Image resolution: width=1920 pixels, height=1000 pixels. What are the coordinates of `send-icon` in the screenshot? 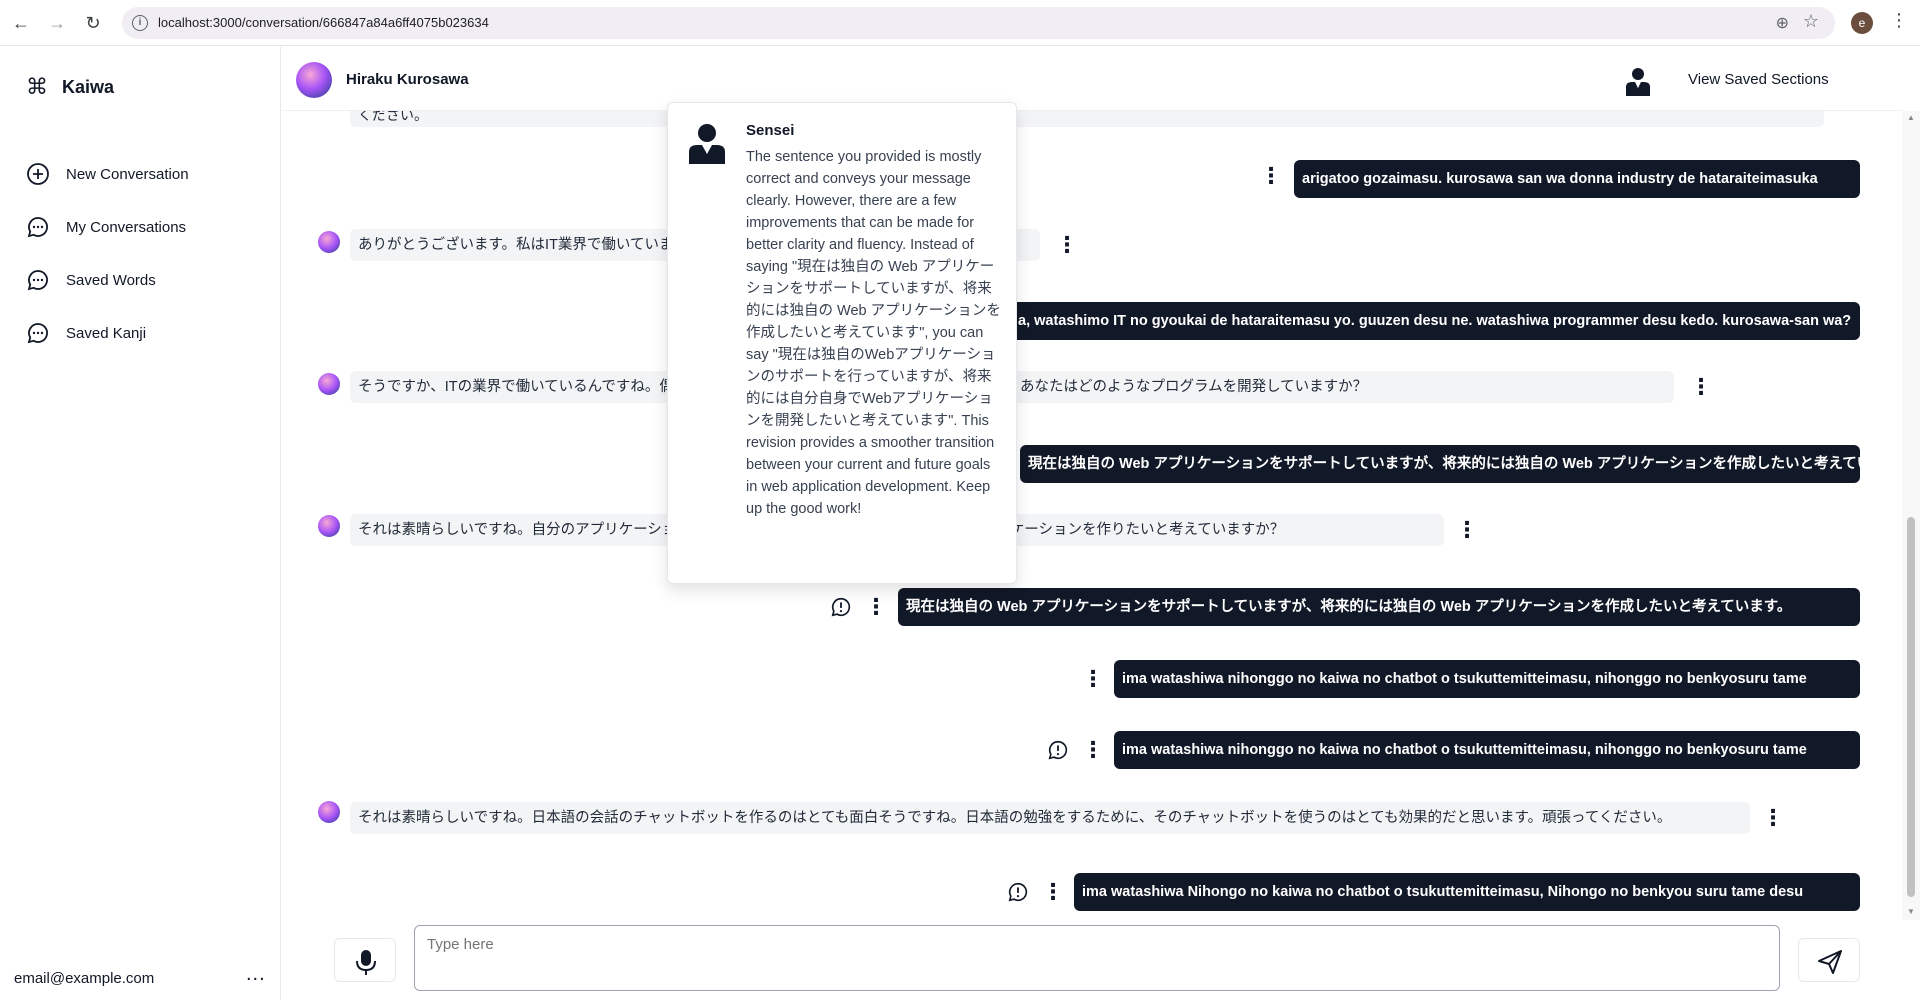 It's located at (1830, 962).